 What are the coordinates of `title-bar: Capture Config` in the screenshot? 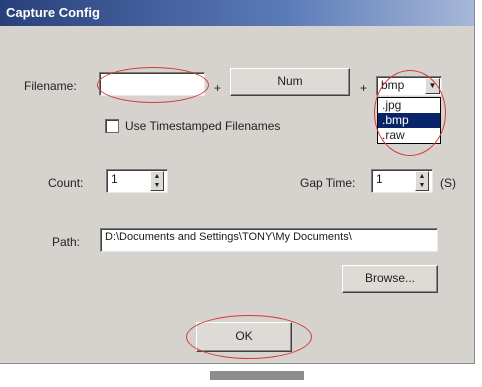 It's located at (237, 13).